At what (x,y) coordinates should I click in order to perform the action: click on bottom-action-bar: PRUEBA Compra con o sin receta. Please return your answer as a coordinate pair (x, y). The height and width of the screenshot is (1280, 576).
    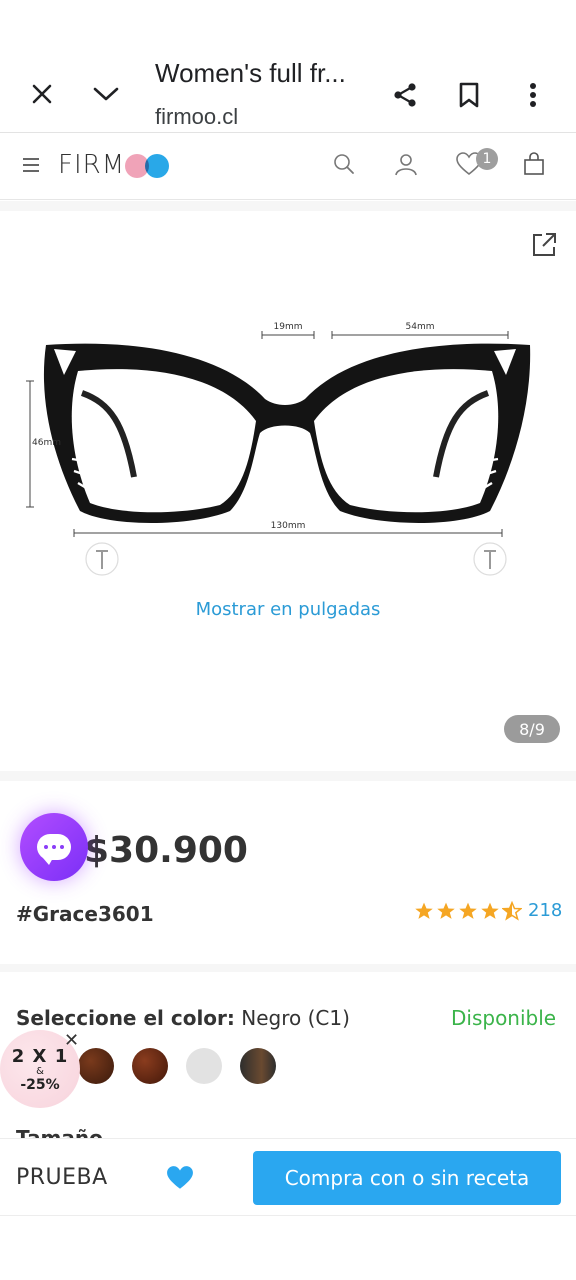
    Looking at the image, I should click on (288, 1177).